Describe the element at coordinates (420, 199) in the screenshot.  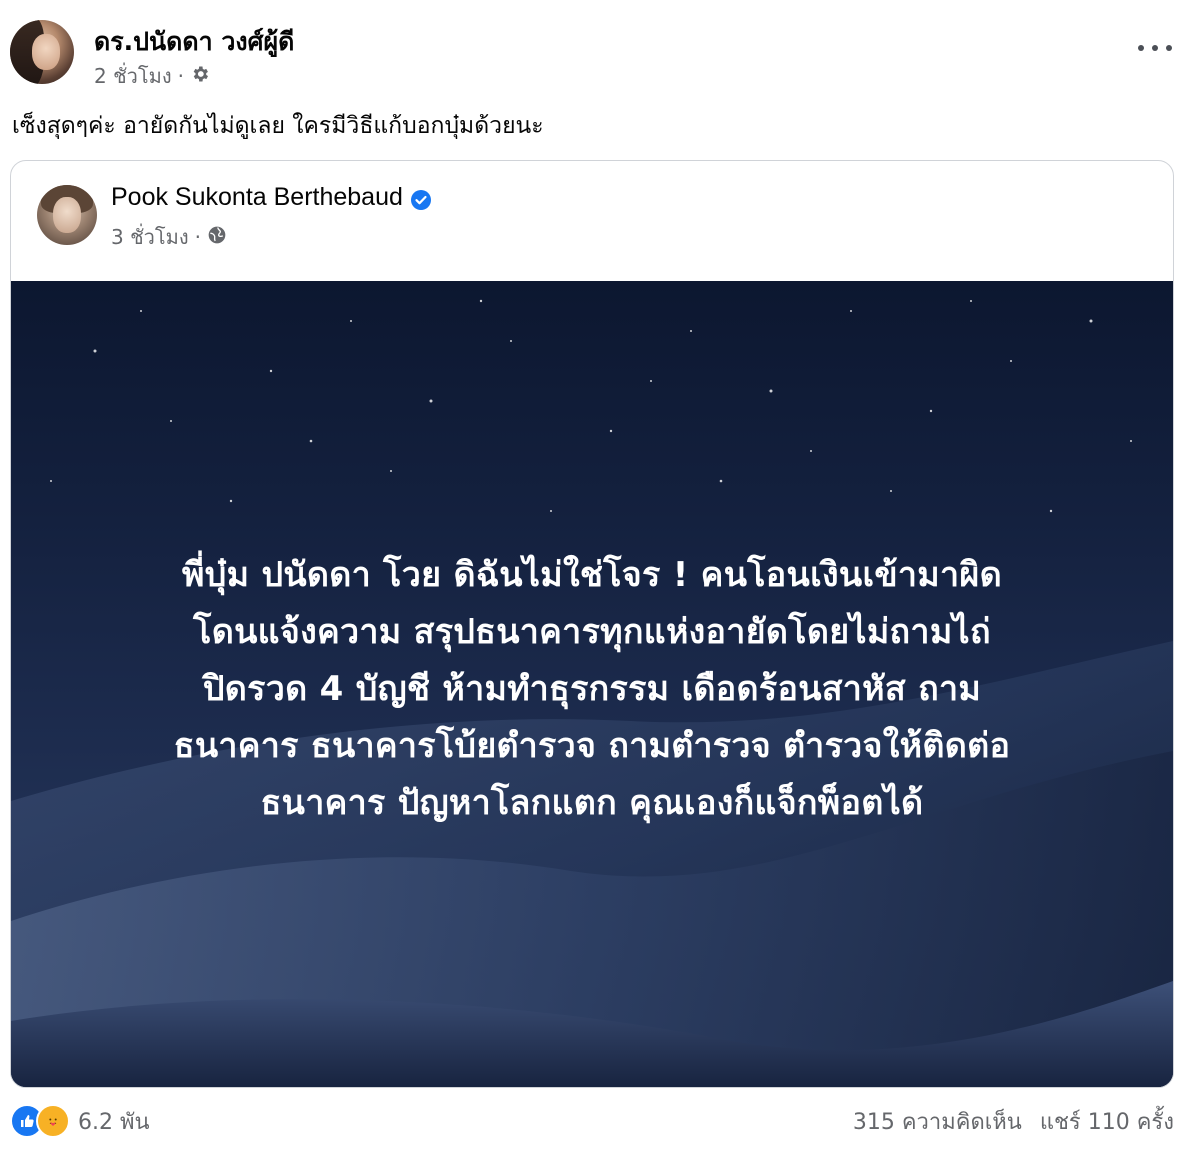
I see `verified-badge-icon` at that location.